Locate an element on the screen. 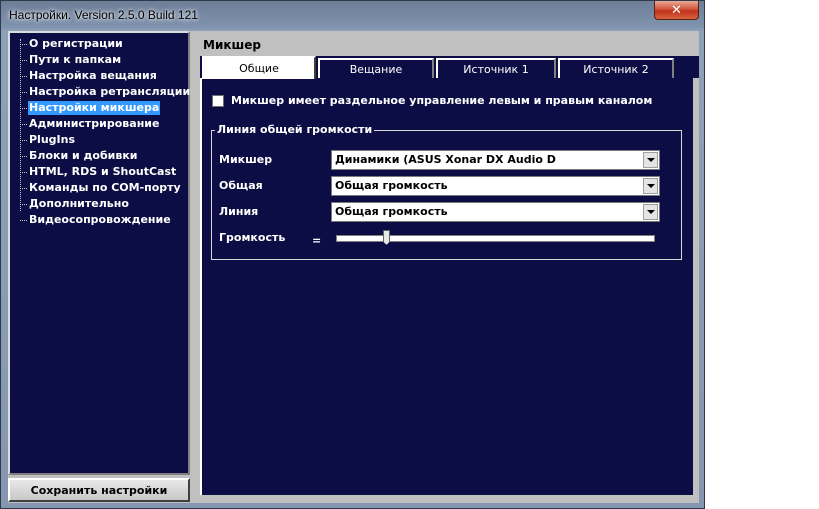  sidebar-item-relay: Настройка ретрансляции is located at coordinates (109, 92).